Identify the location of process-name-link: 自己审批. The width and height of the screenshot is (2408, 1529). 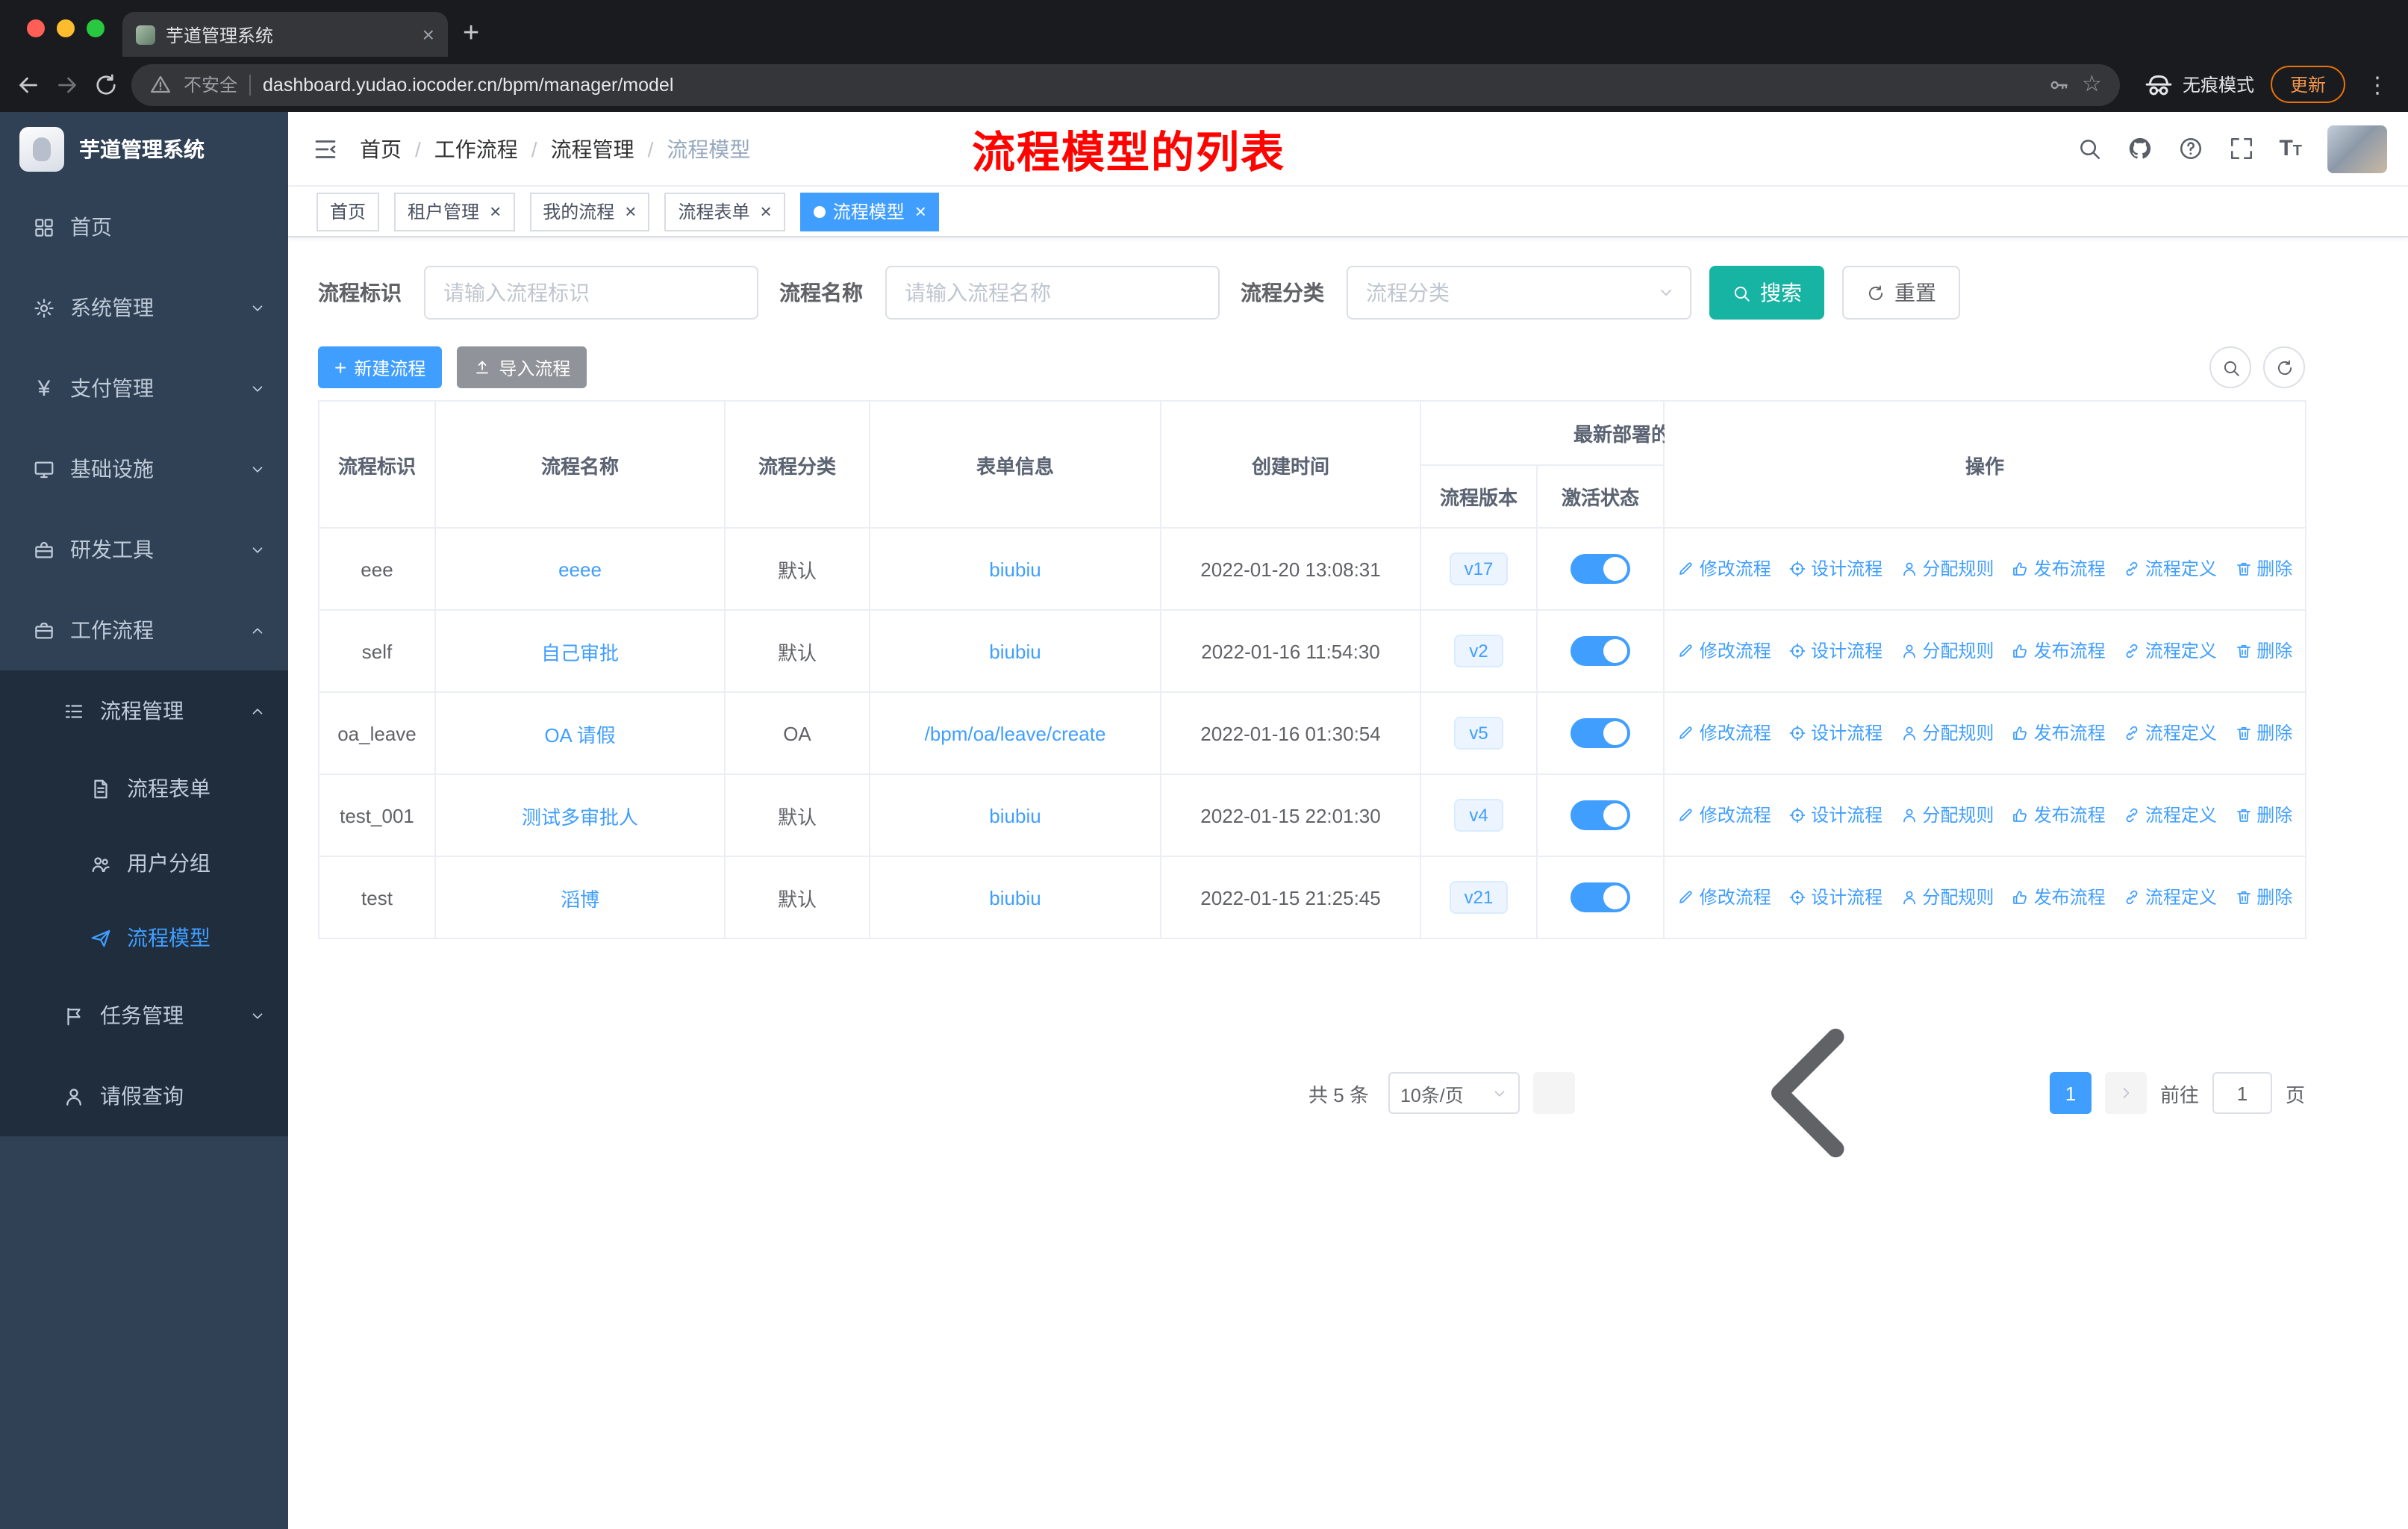
(580, 652).